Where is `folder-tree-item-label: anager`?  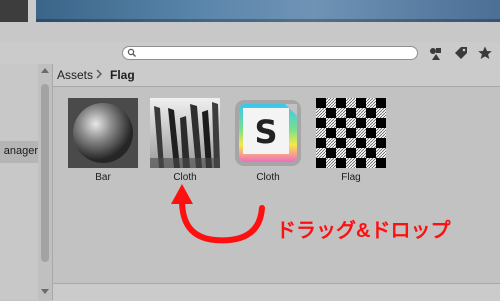 folder-tree-item-label: anager is located at coordinates (20, 151).